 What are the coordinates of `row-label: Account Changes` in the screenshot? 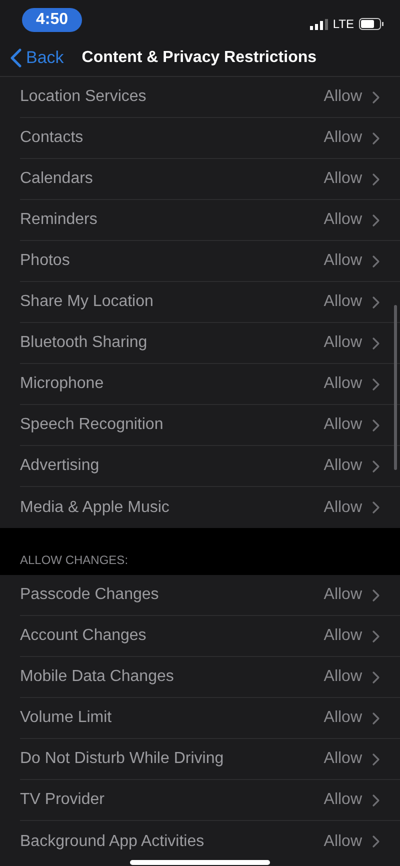 It's located at (83, 636).